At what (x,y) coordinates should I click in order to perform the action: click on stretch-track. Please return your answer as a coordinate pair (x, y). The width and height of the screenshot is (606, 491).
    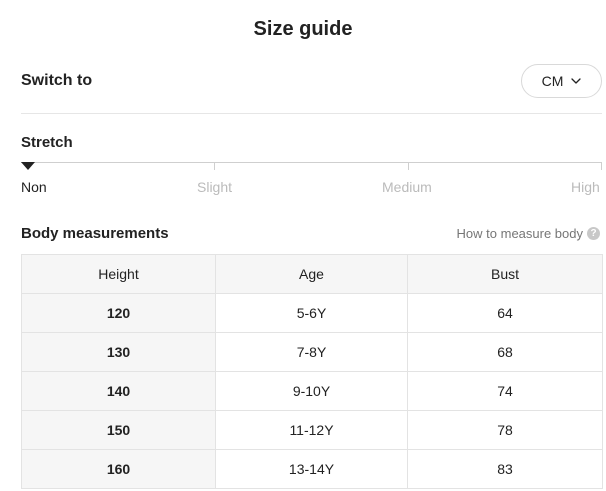
    Looking at the image, I should click on (311, 162).